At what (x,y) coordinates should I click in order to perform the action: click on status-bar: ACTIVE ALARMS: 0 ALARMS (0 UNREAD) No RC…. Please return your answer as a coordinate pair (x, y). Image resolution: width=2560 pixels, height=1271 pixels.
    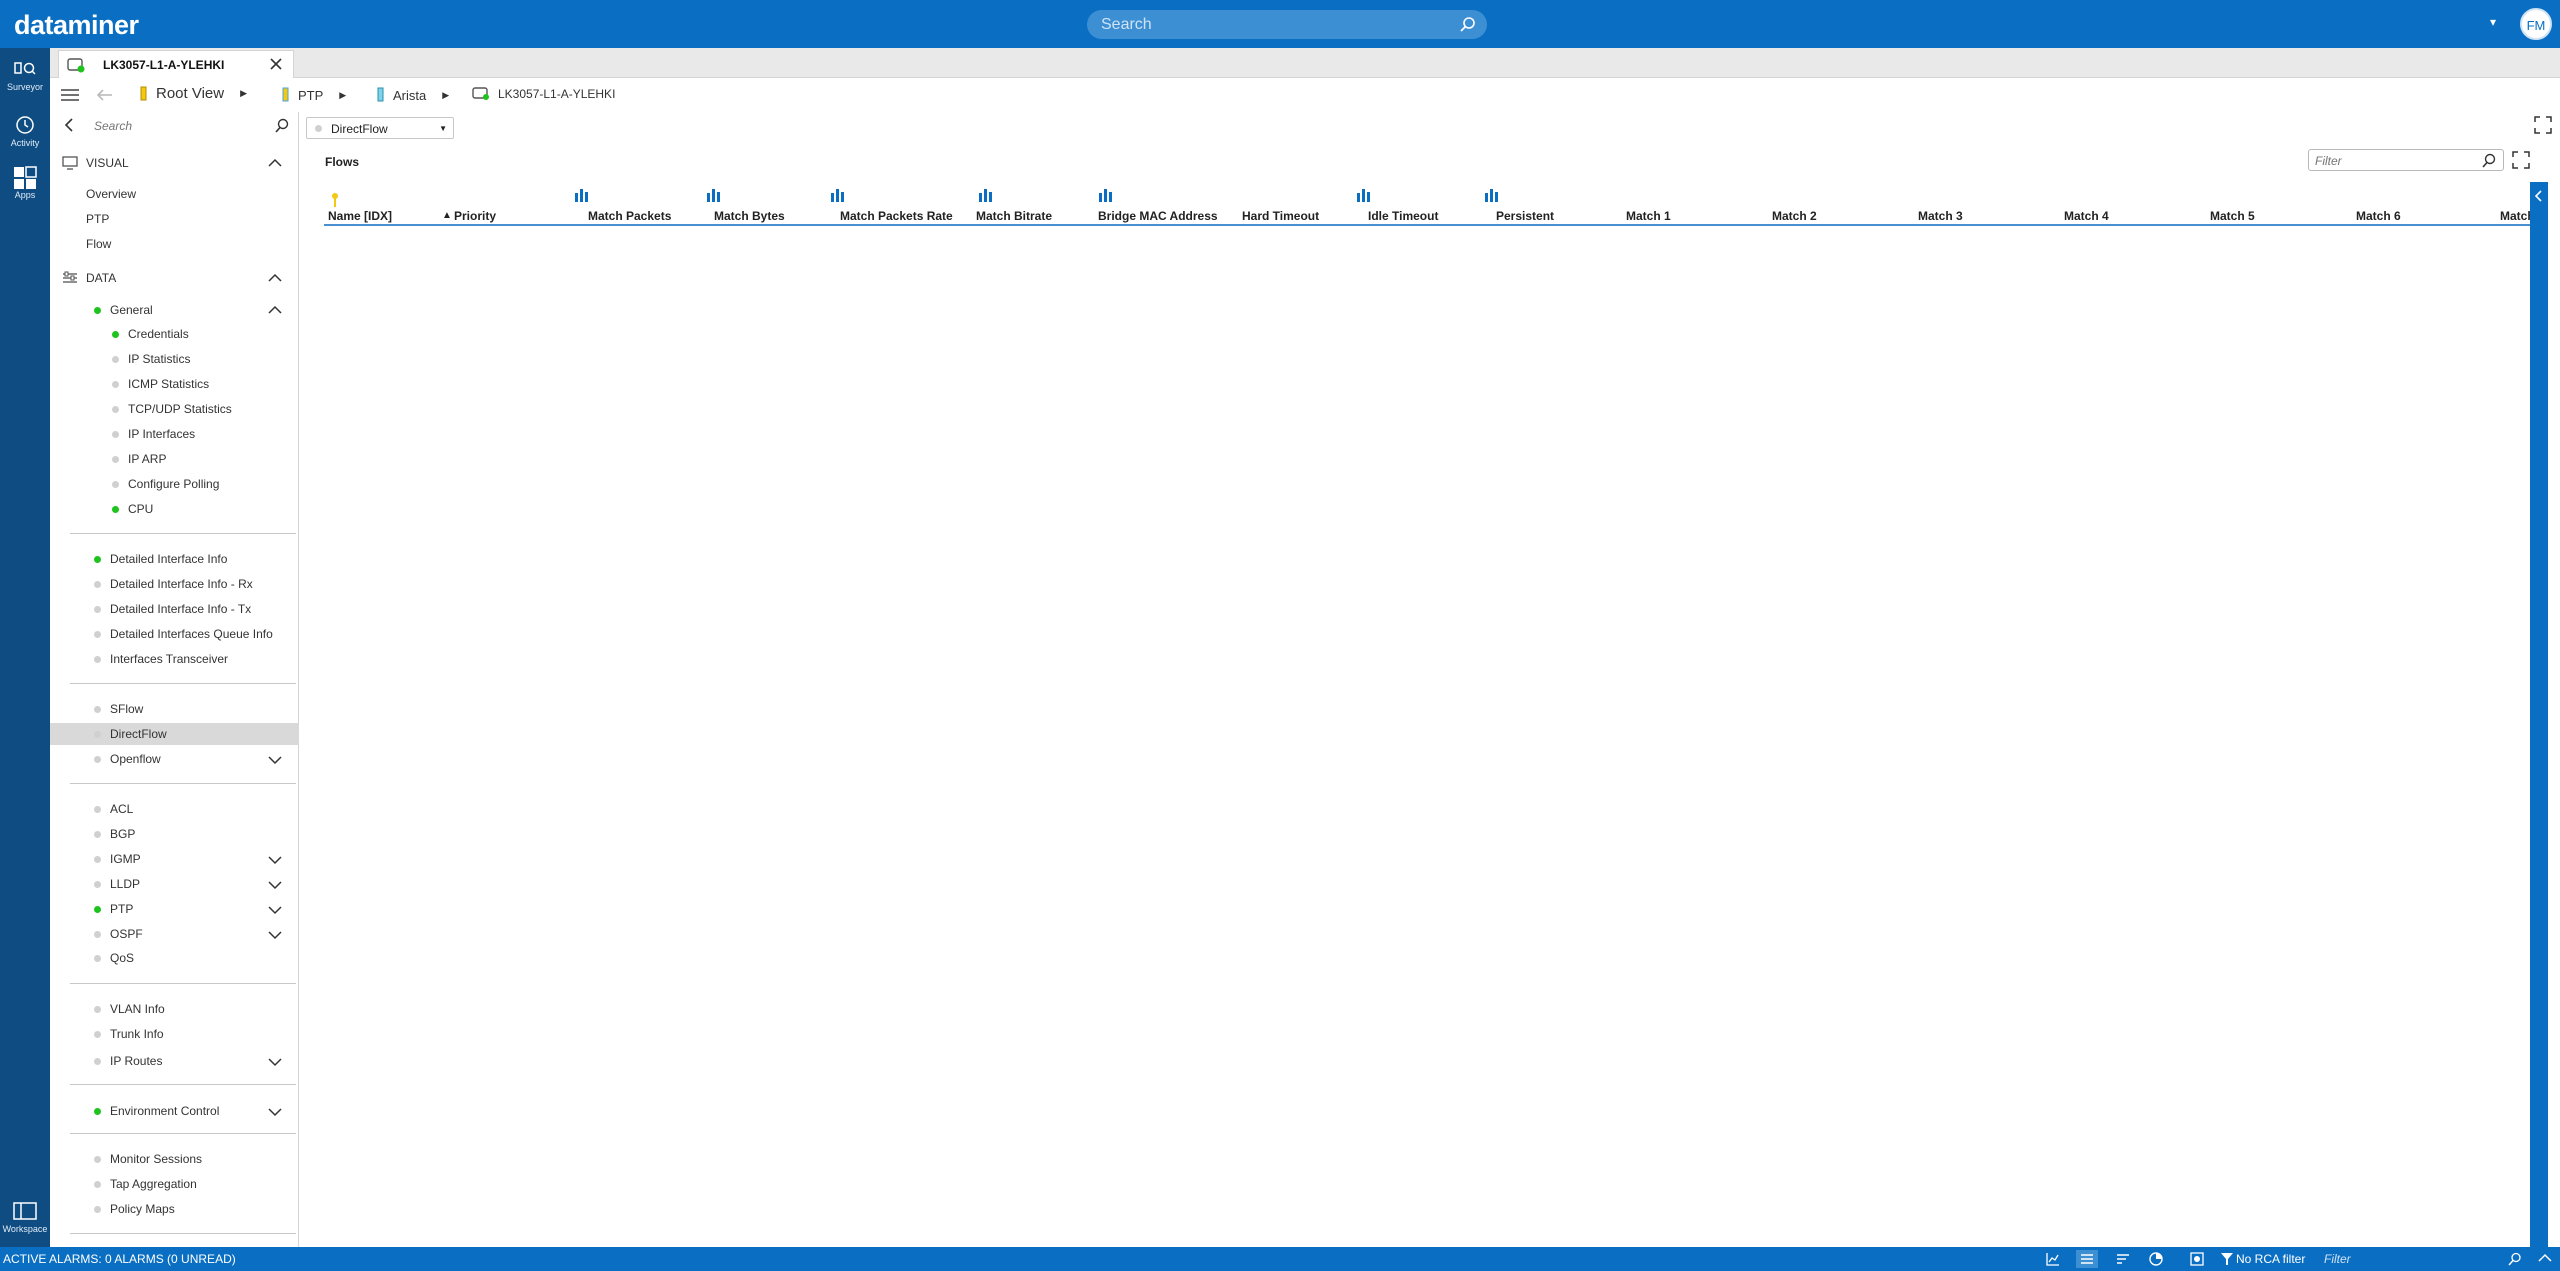
    Looking at the image, I should click on (1280, 1259).